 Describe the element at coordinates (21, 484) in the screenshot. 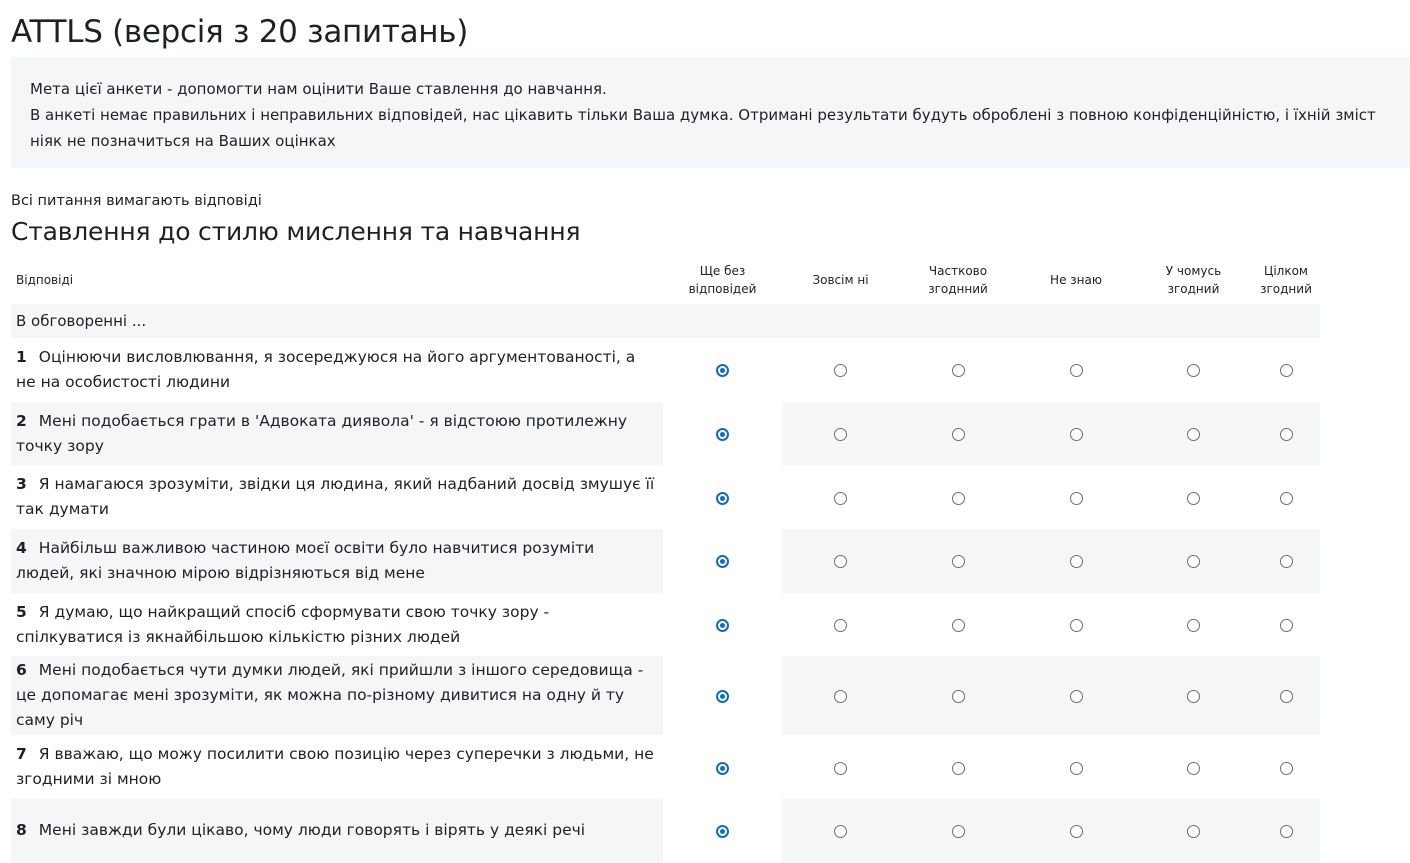

I see `question-number: 3` at that location.